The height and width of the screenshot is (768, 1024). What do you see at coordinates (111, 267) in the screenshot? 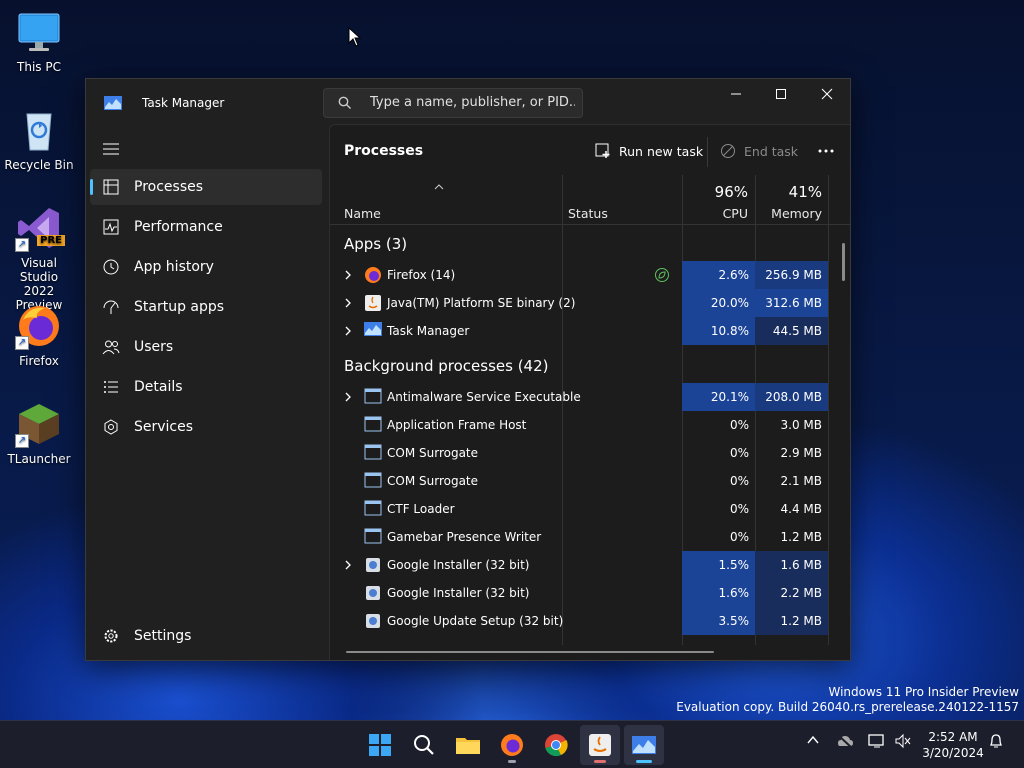
I see `history-icon` at bounding box center [111, 267].